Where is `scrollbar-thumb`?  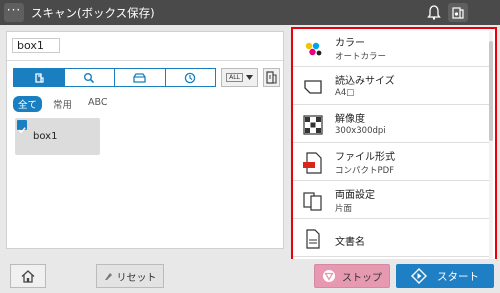 scrollbar-thumb is located at coordinates (491, 91).